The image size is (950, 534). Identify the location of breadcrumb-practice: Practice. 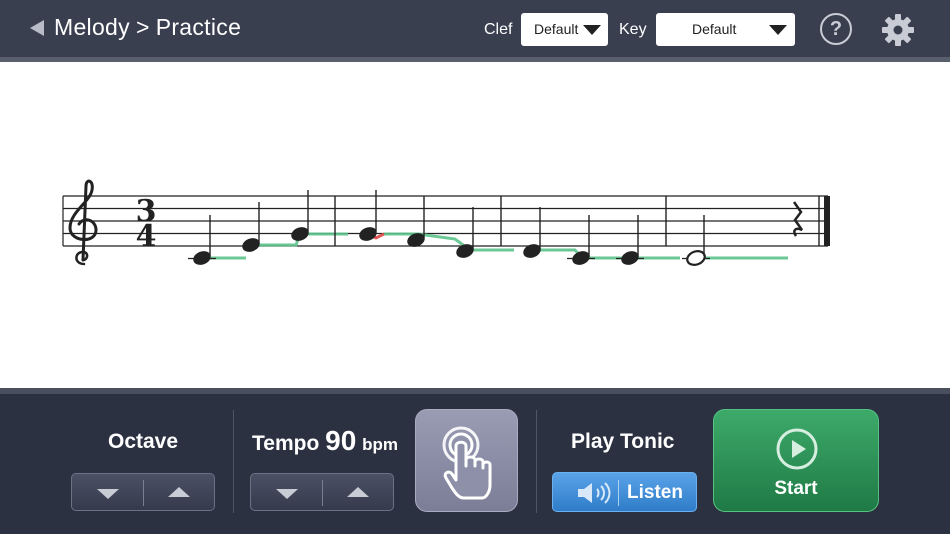
(198, 27).